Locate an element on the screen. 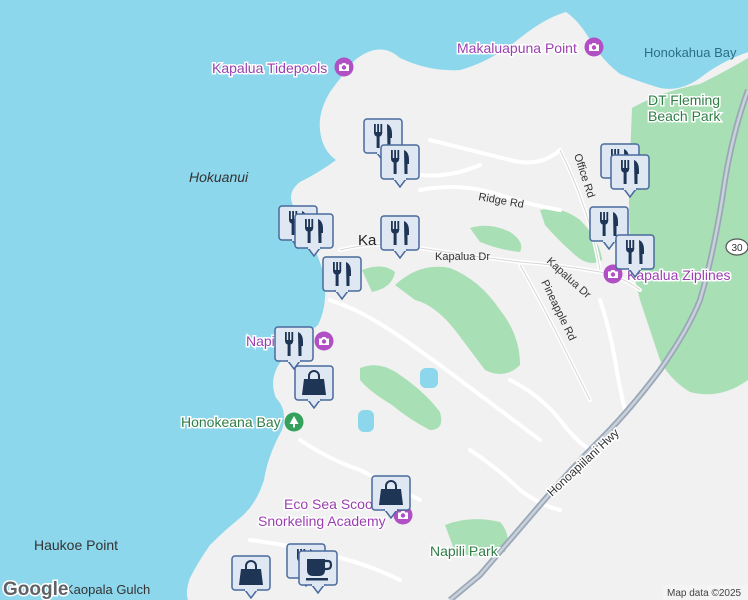  label-kapalua-tidepools: Kapalua Tidepools is located at coordinates (269, 68).